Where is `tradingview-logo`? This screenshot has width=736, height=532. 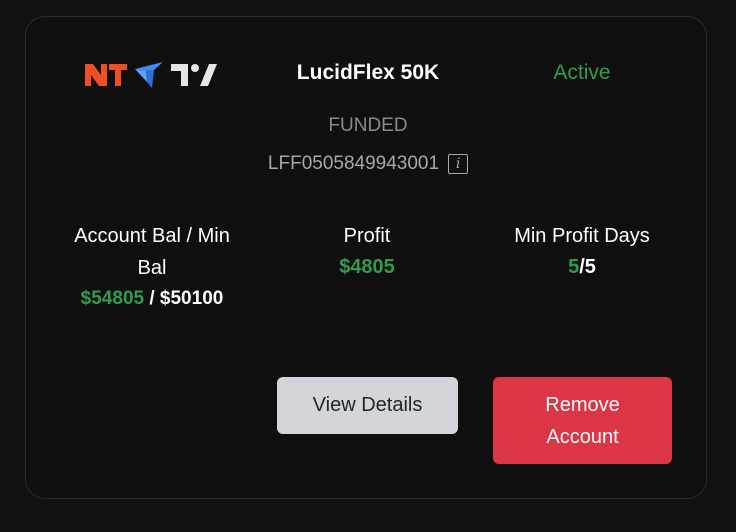 tradingview-logo is located at coordinates (194, 75).